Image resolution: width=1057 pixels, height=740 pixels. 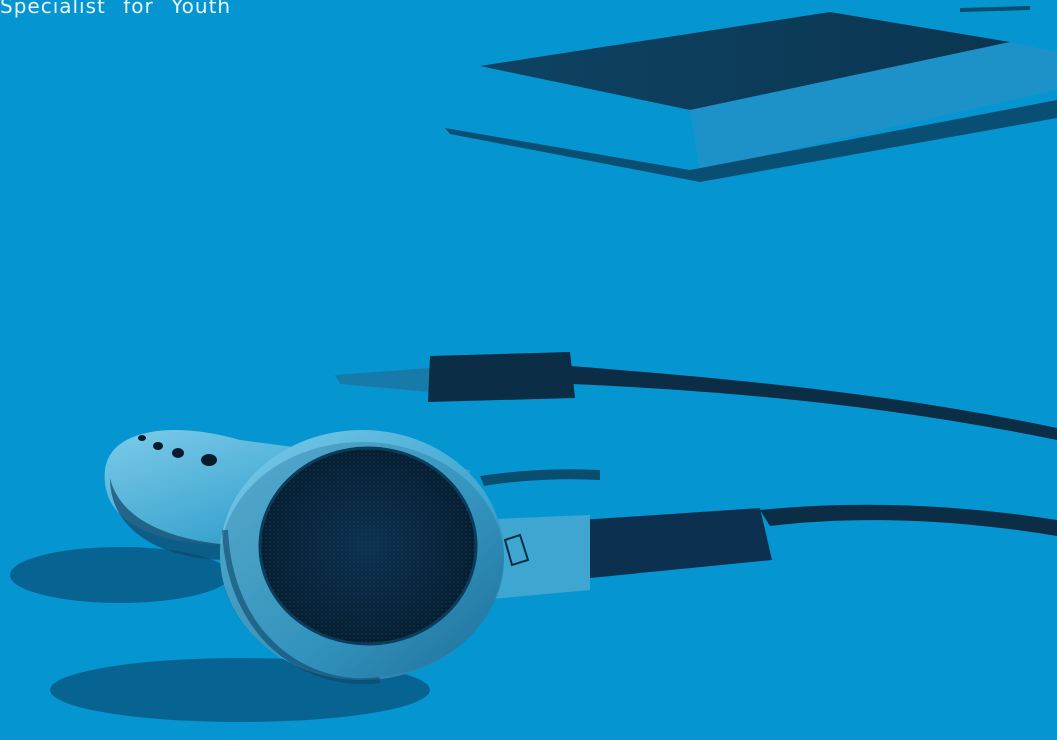 I want to click on cable-jack-top, so click(x=696, y=396).